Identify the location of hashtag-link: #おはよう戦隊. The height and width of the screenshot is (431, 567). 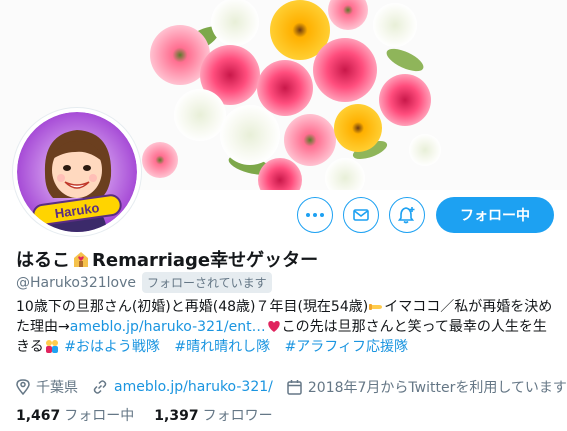
(112, 347).